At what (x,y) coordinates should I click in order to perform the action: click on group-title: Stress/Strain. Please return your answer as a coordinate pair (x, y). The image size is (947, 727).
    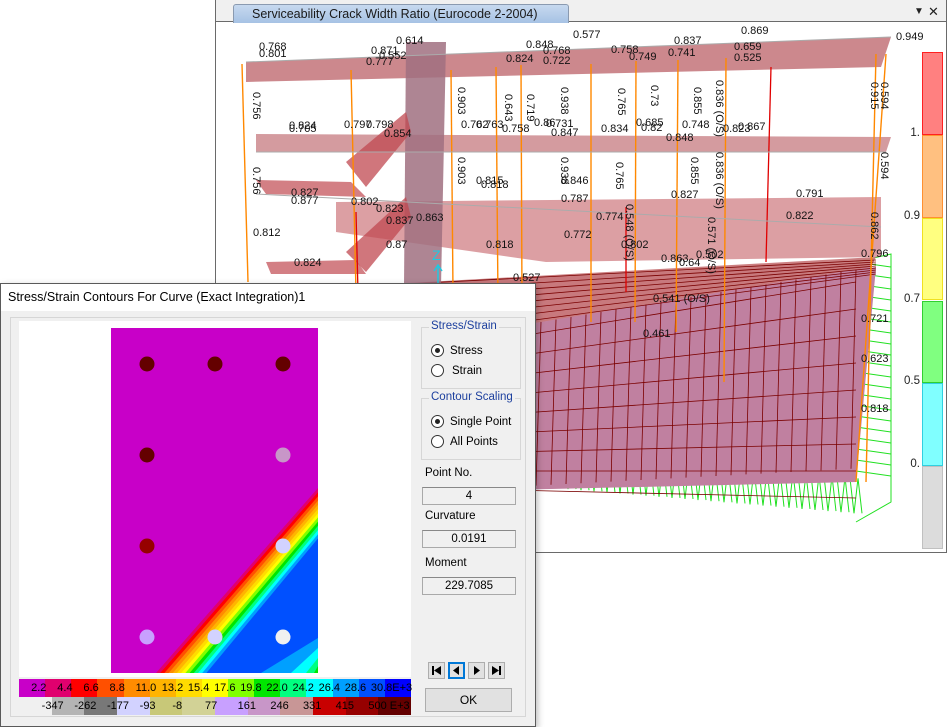
    Looking at the image, I should click on (464, 326).